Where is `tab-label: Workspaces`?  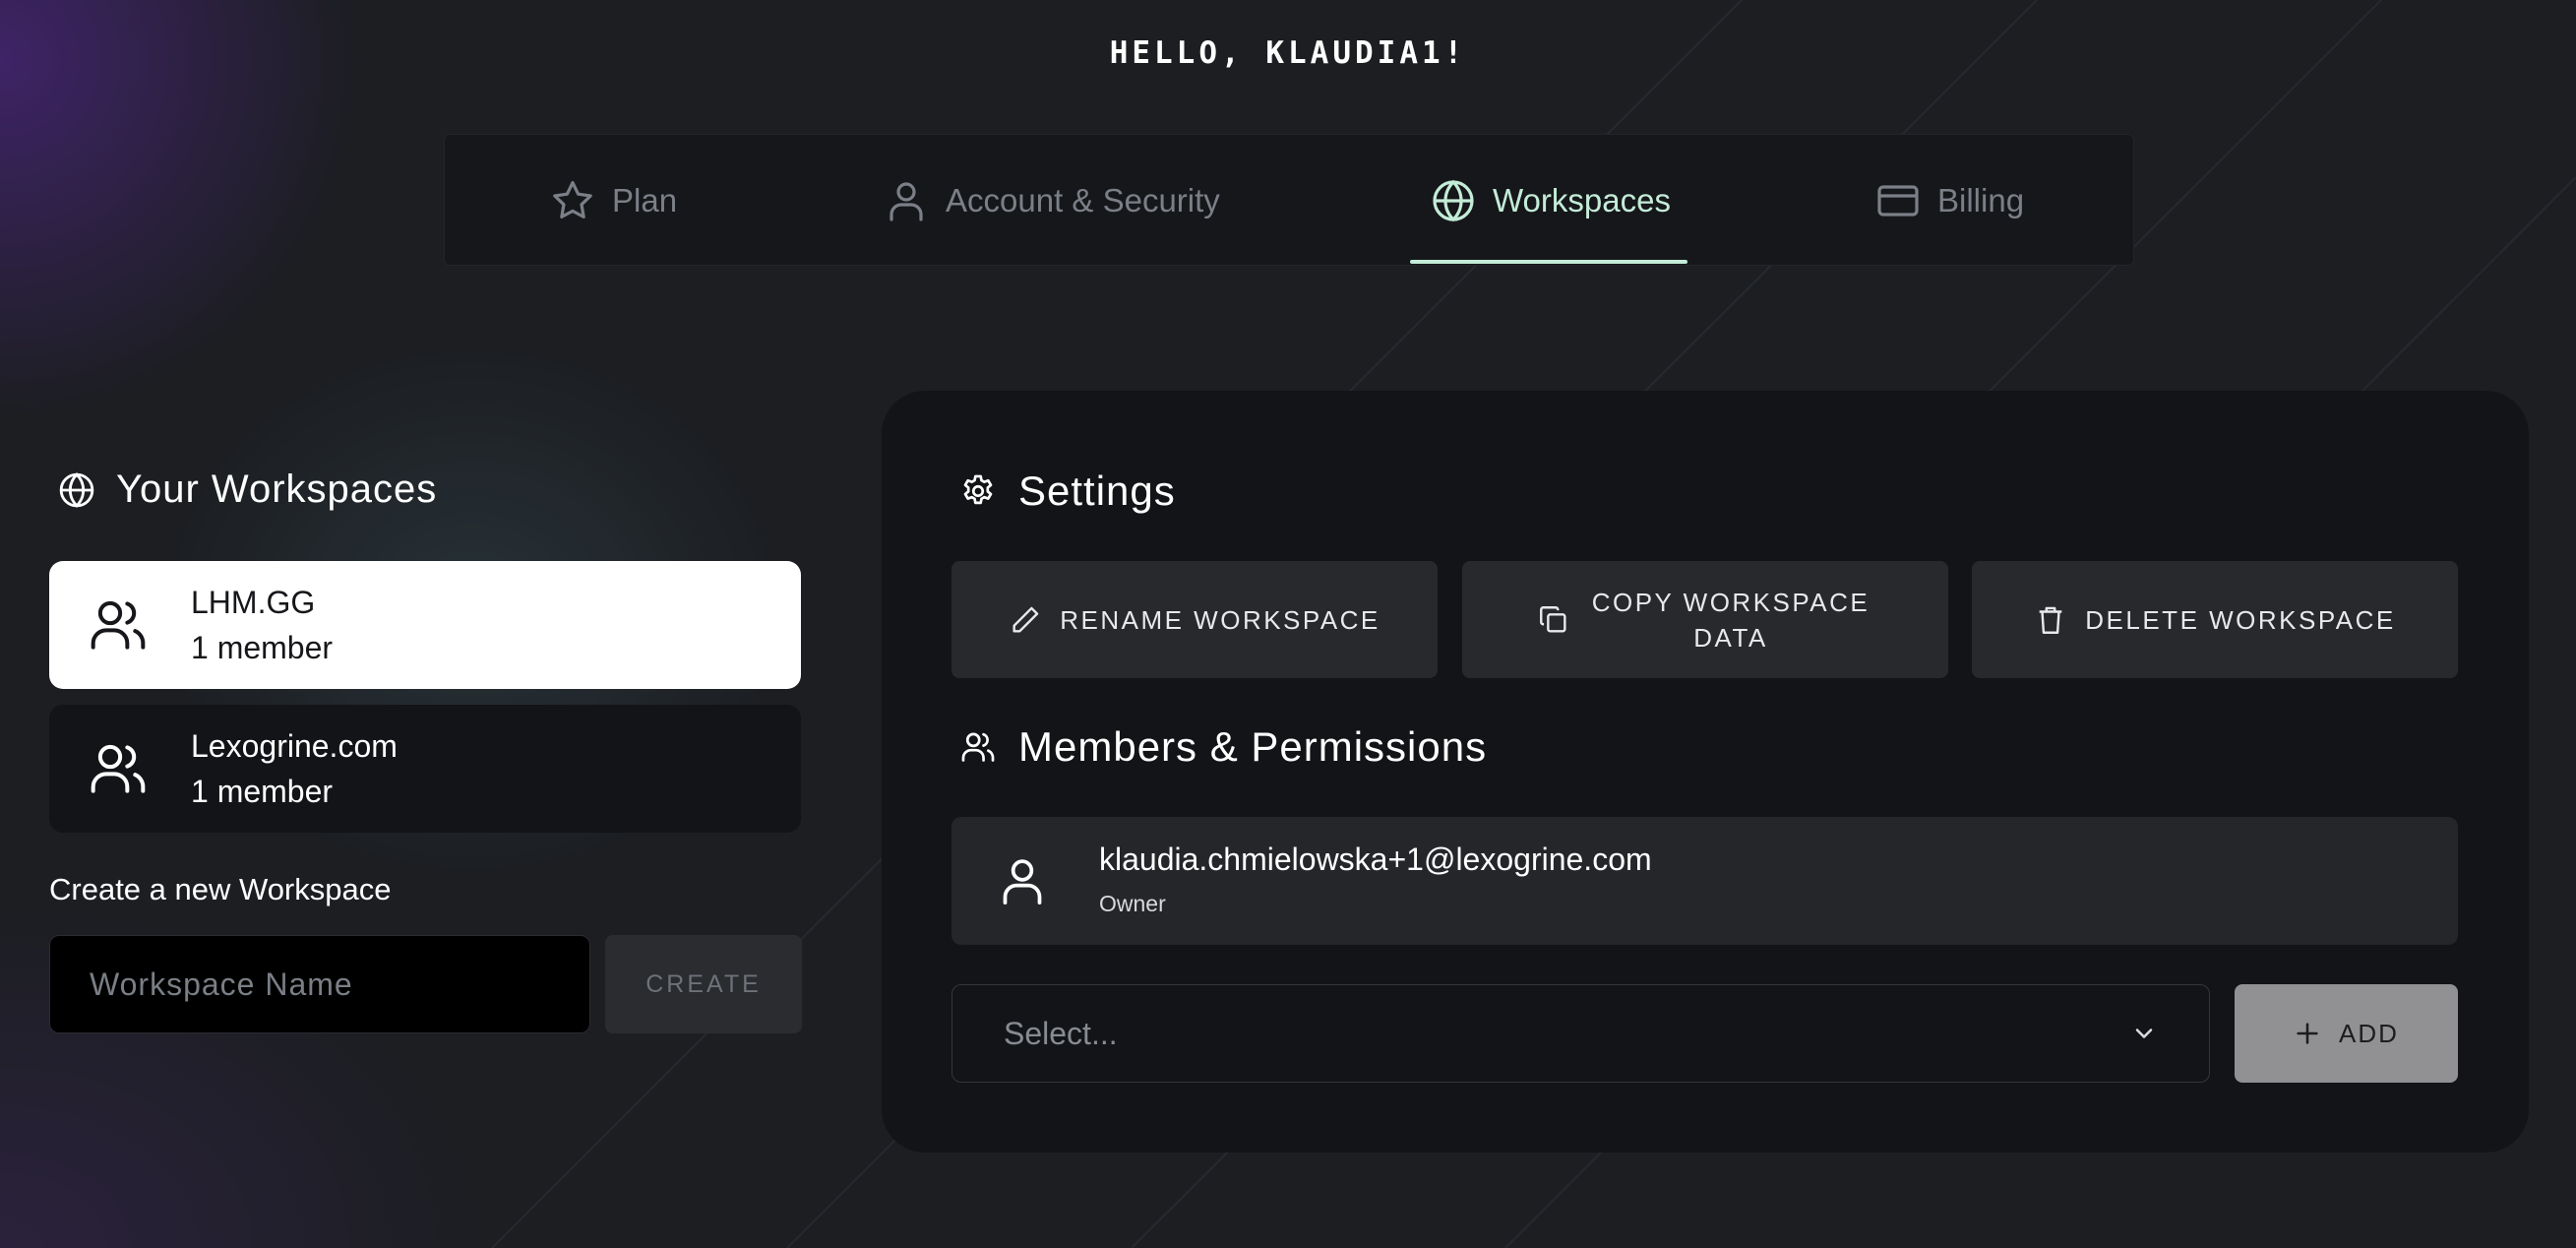
tab-label: Workspaces is located at coordinates (1582, 200).